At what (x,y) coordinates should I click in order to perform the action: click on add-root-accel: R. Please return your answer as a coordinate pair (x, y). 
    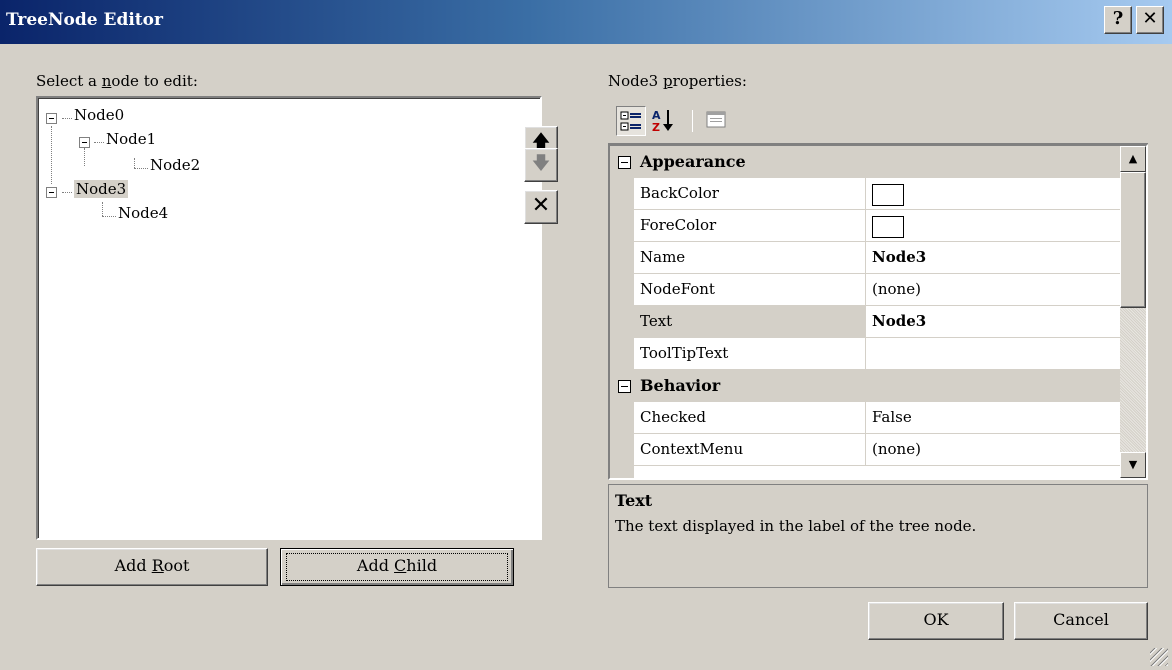
    Looking at the image, I should click on (157, 565).